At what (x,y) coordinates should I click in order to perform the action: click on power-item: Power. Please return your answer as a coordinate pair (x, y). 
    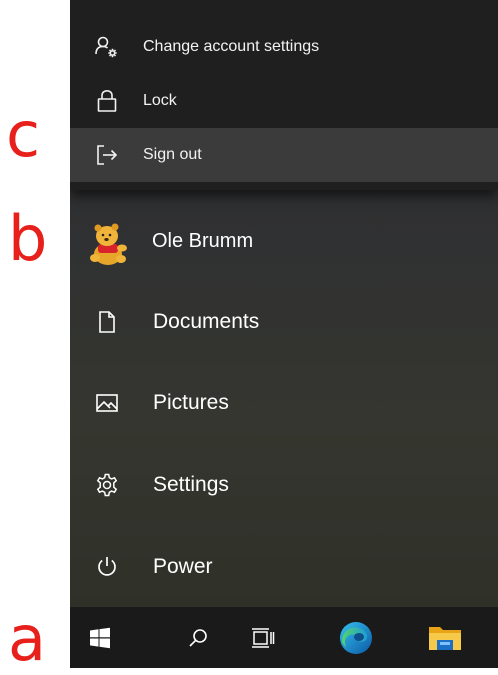
    Looking at the image, I should click on (284, 567).